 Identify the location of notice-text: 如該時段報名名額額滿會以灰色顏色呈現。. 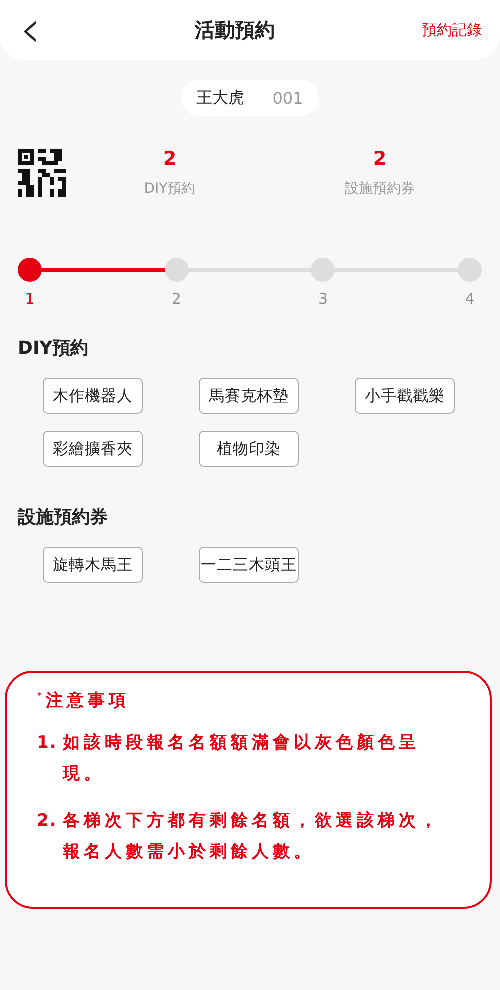
(242, 759).